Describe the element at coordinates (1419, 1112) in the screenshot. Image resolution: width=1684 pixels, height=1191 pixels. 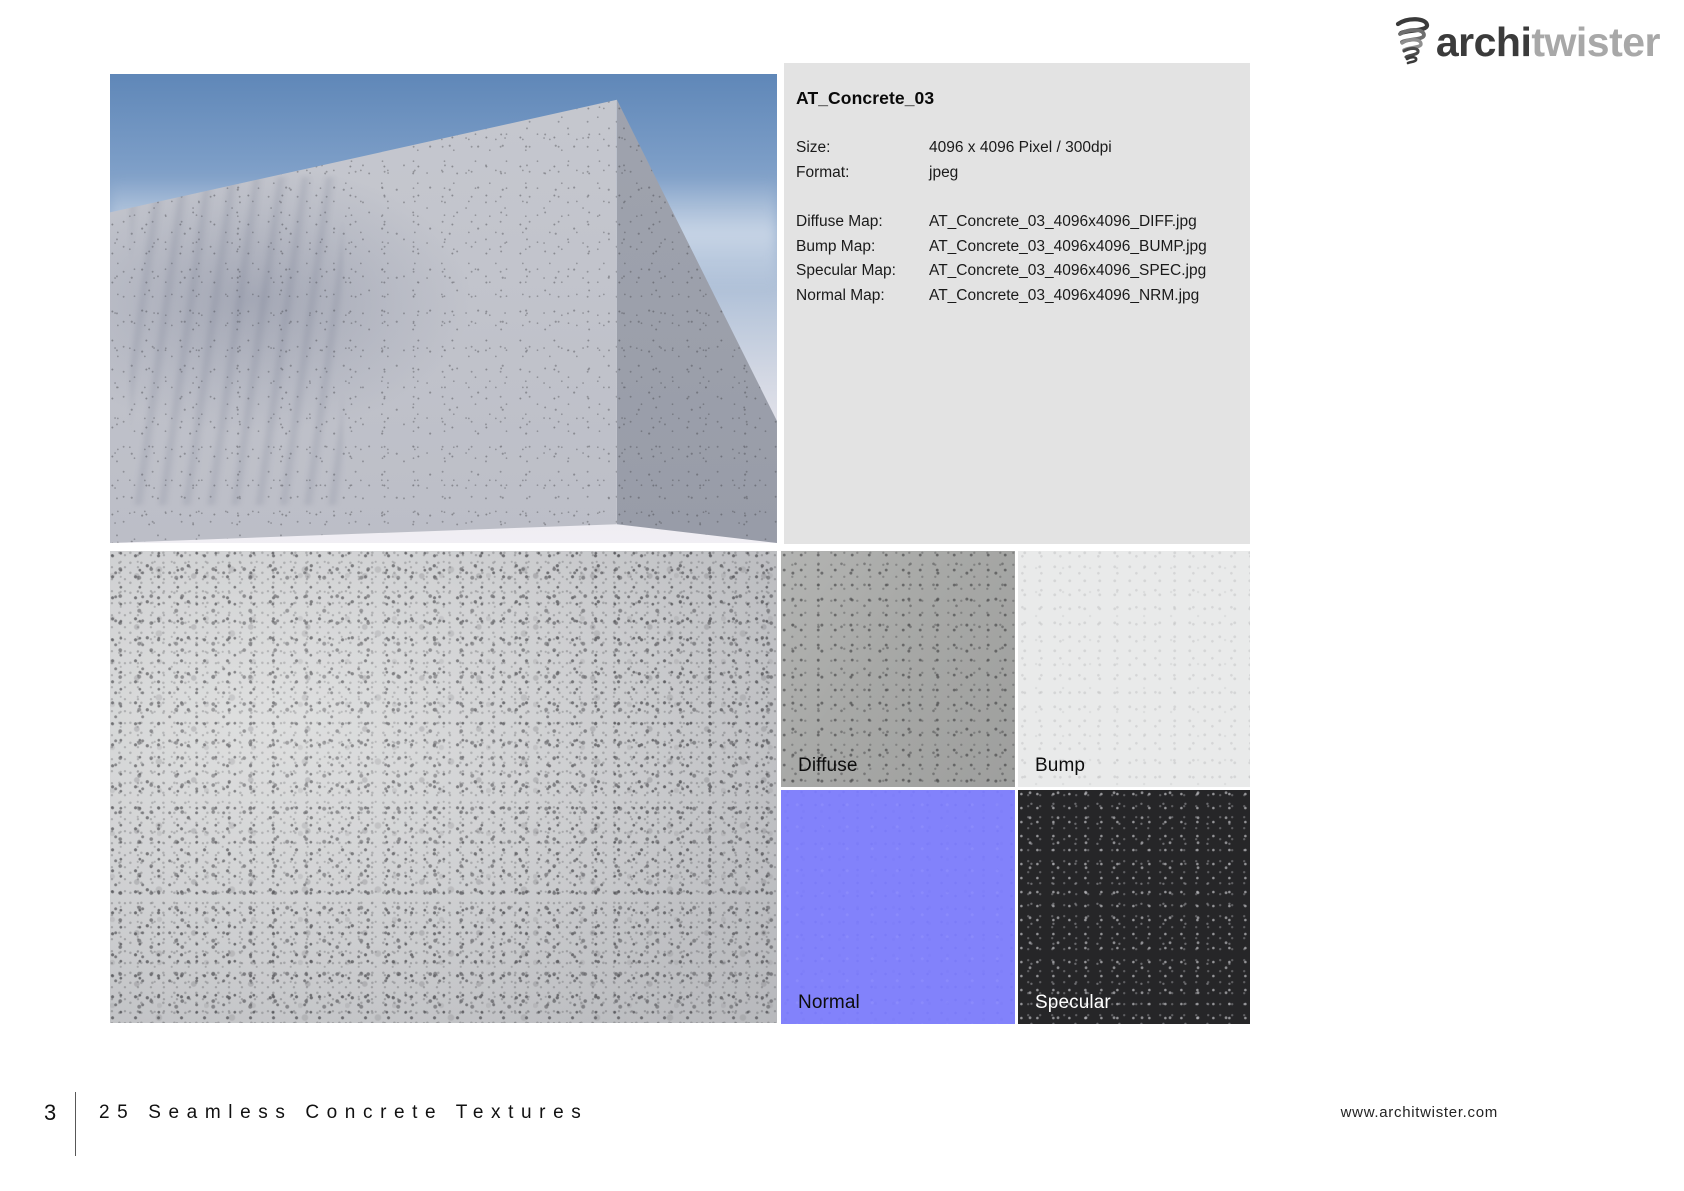
I see `footer-website-url: www.architwister.com` at that location.